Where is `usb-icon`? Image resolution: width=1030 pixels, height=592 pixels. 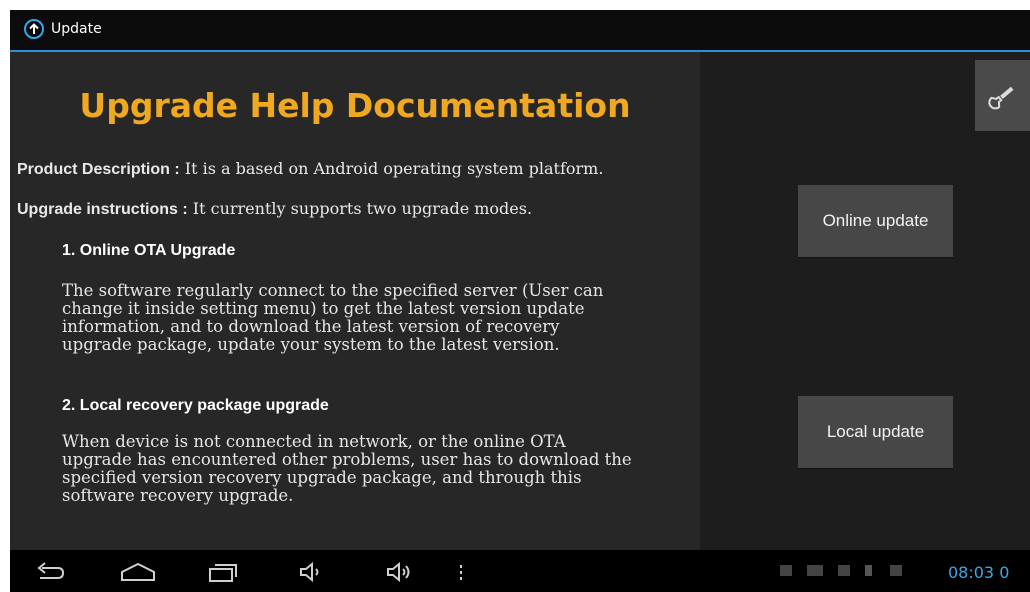 usb-icon is located at coordinates (868, 570).